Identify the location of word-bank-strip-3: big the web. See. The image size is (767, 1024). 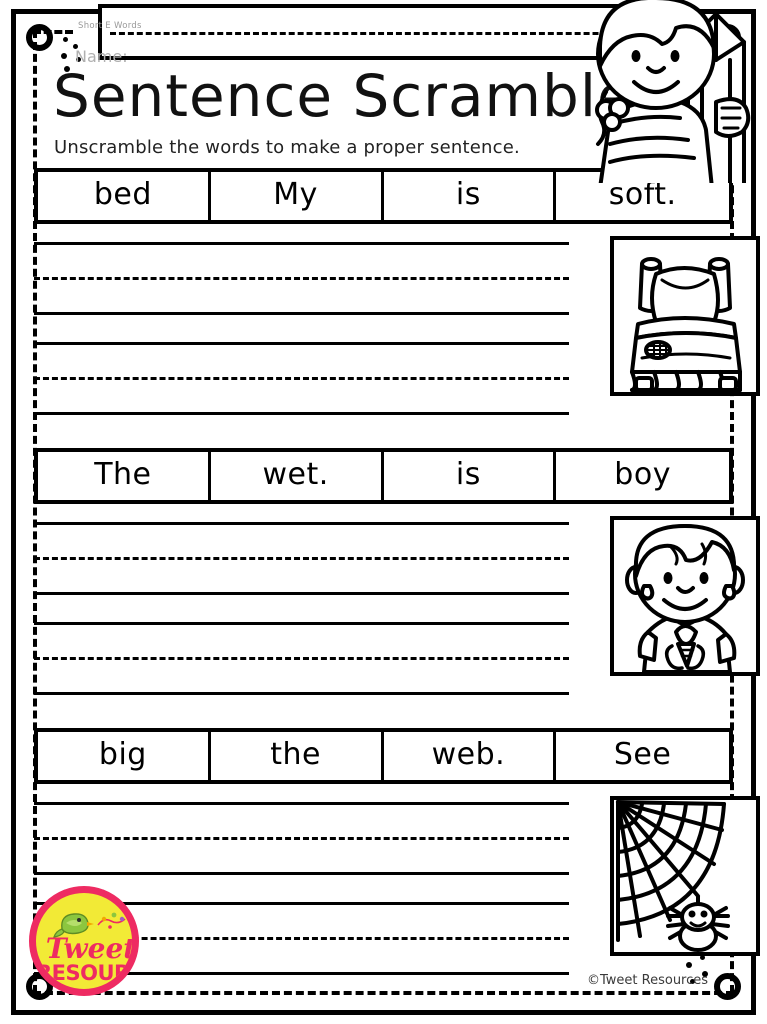
(383, 756).